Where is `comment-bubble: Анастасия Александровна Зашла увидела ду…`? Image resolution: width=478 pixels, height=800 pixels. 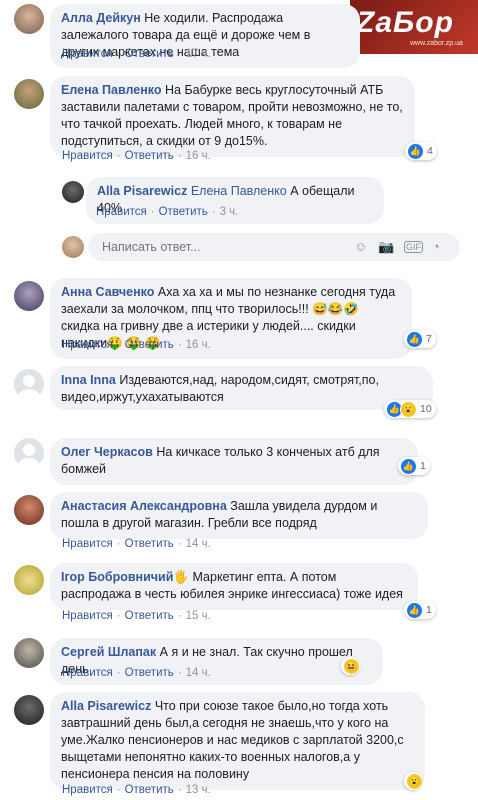 comment-bubble: Анастасия Александровна Зашла увидела ду… is located at coordinates (239, 515).